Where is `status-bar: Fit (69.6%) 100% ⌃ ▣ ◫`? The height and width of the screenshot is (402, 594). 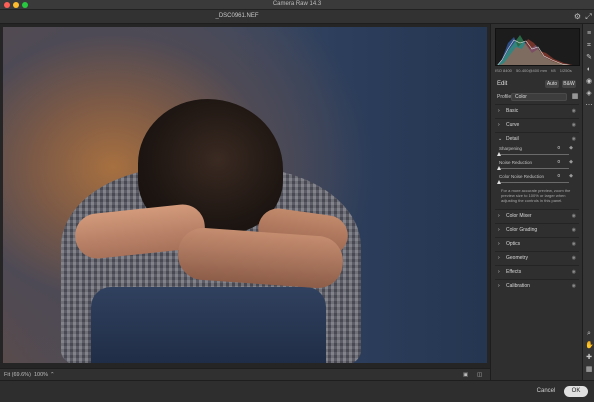
status-bar: Fit (69.6%) 100% ⌃ ▣ ◫ is located at coordinates (245, 374).